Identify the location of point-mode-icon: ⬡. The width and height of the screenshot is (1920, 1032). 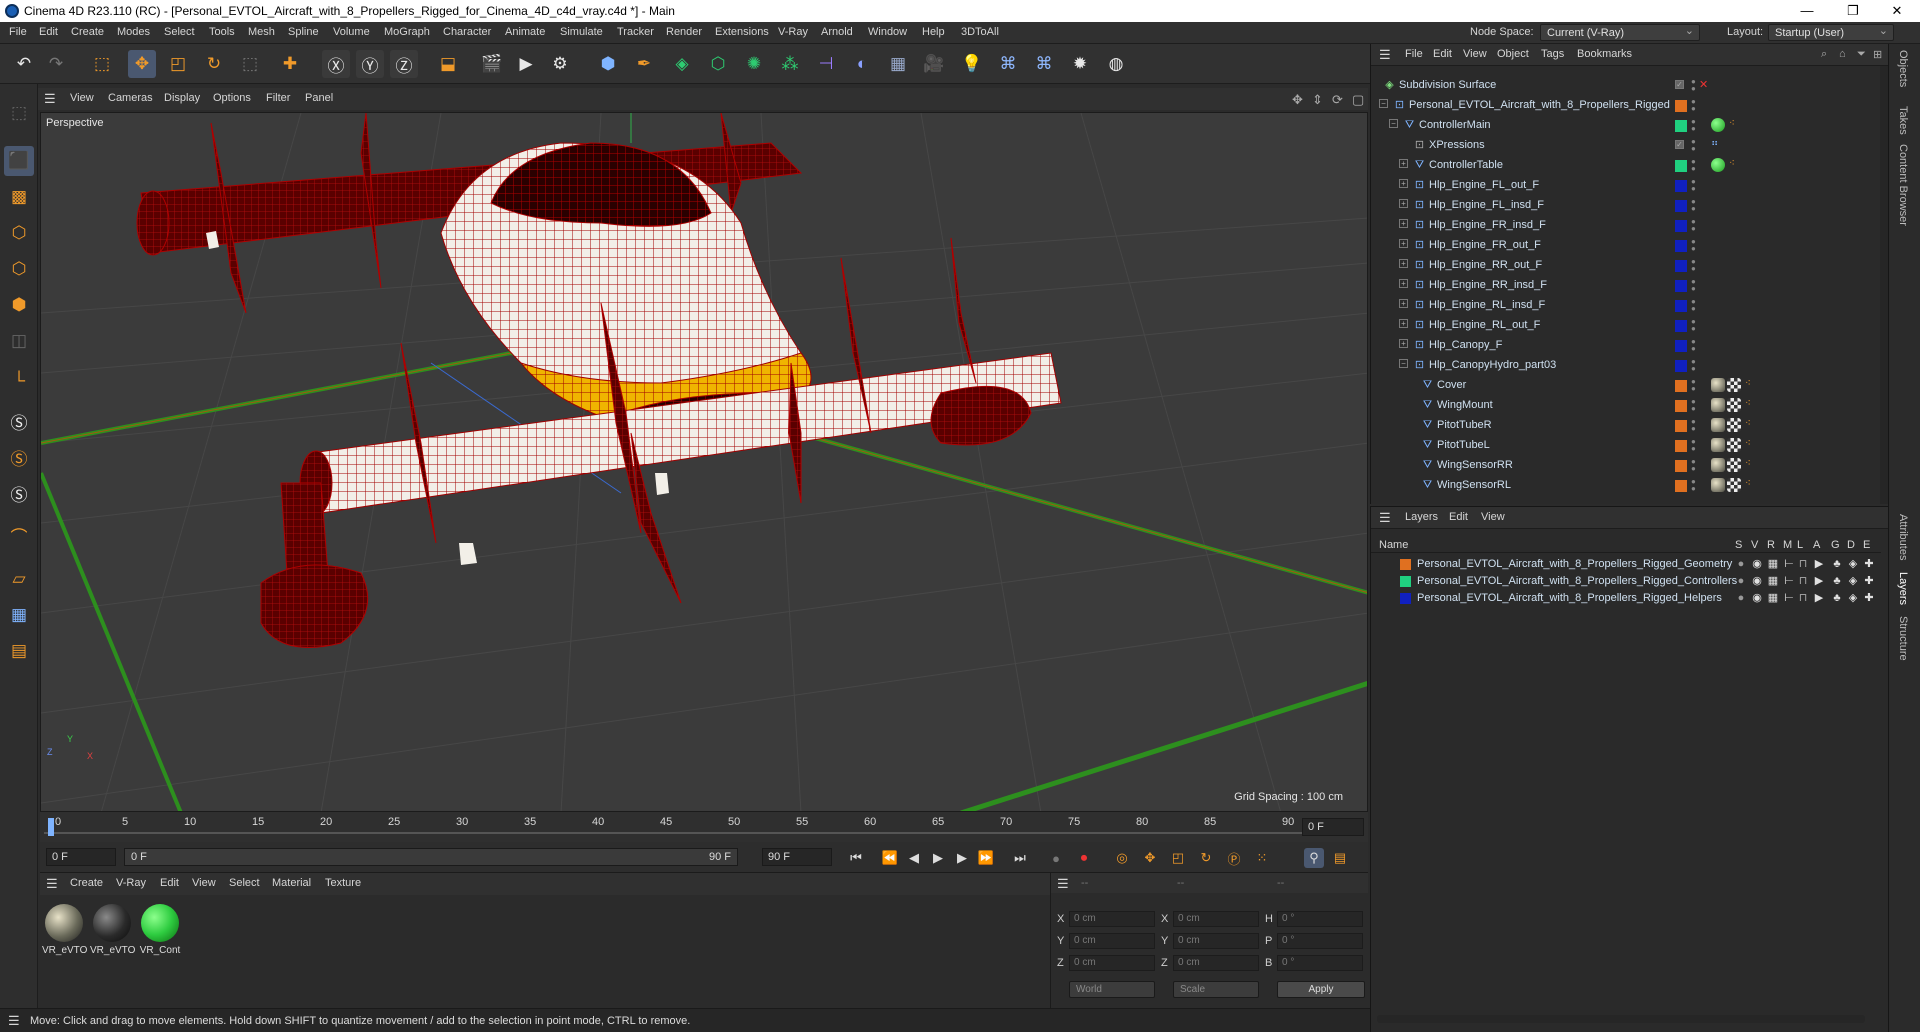
(19, 233).